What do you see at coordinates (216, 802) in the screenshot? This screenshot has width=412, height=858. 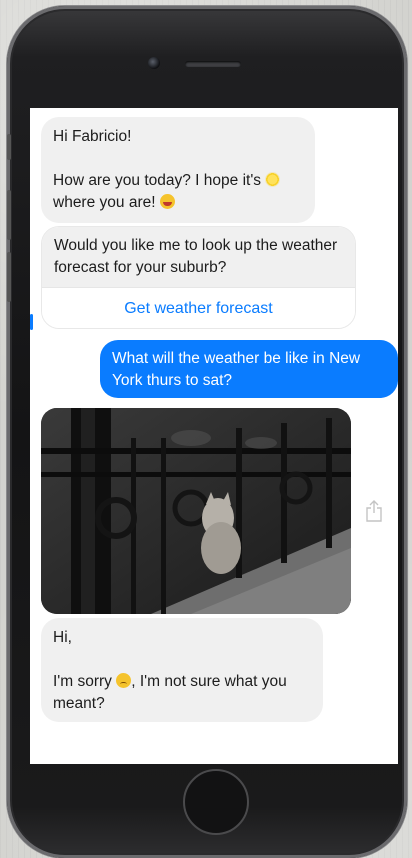 I see `home-button` at bounding box center [216, 802].